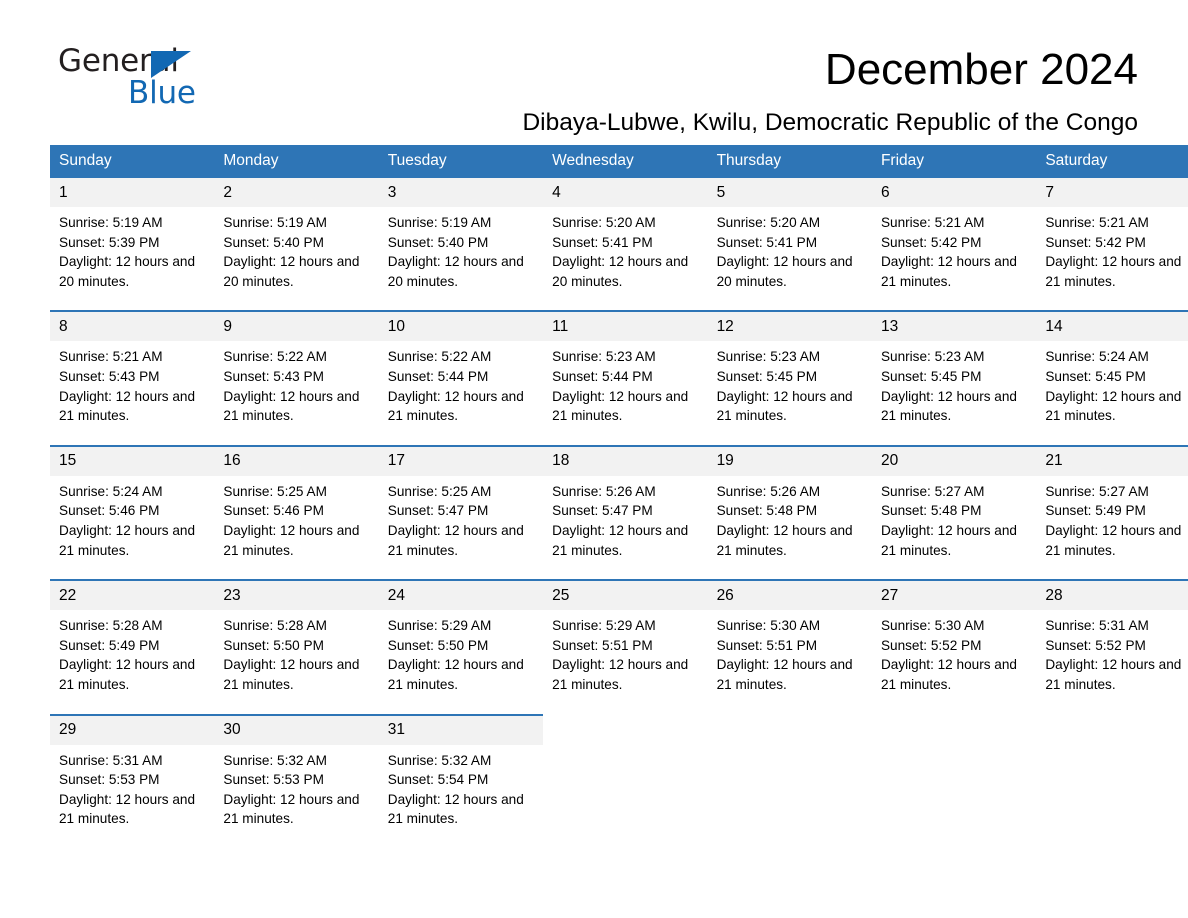 This screenshot has width=1188, height=918. Describe the element at coordinates (461, 595) in the screenshot. I see `day-number-cell: 24` at that location.